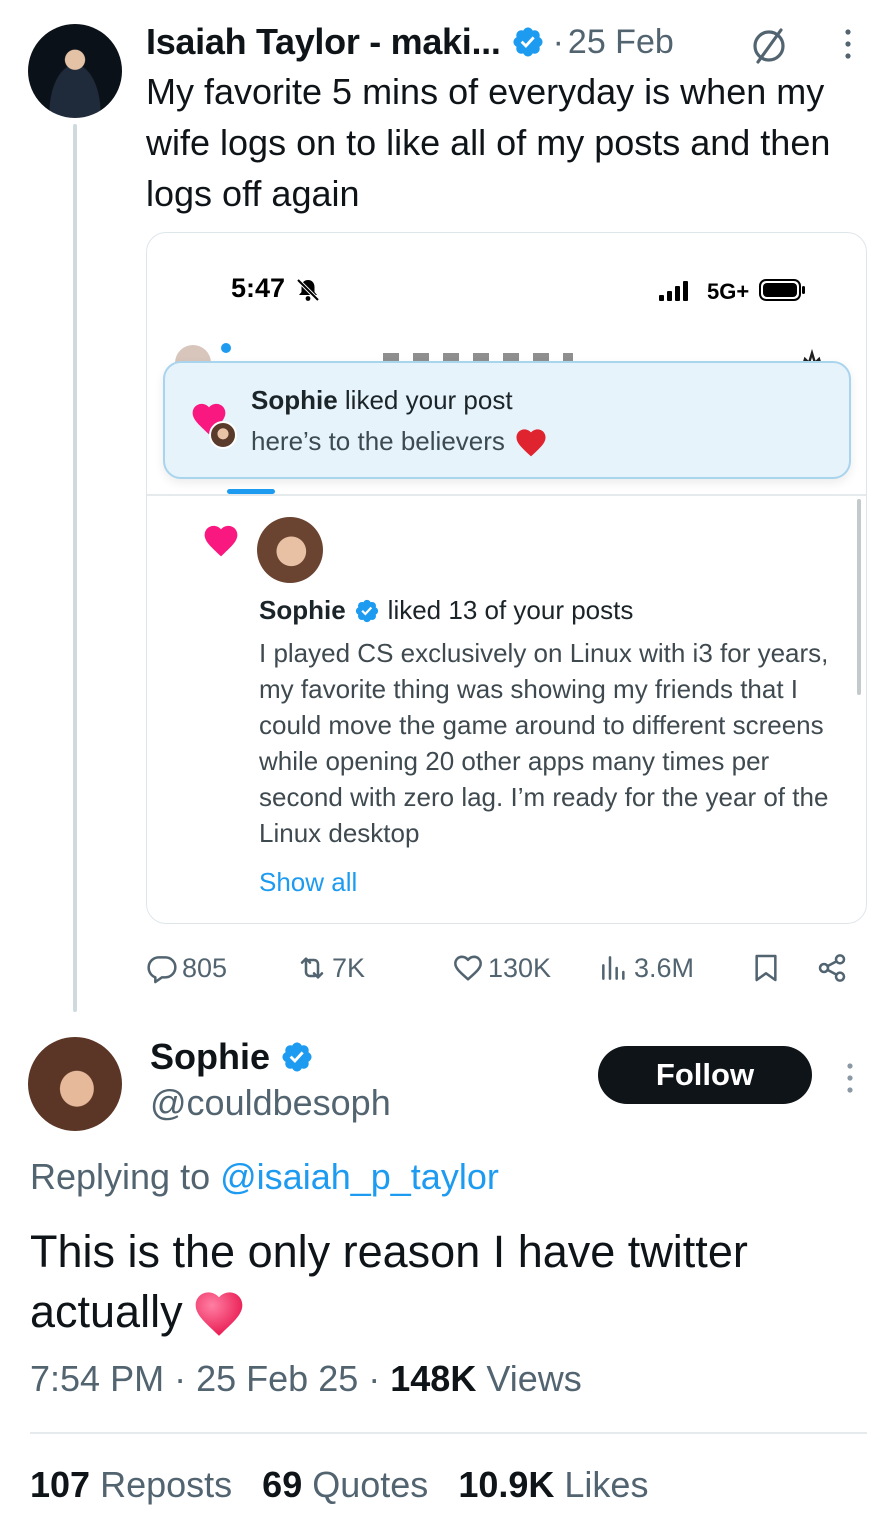 This screenshot has height=1518, width=895. I want to click on like-button: 130K, so click(501, 968).